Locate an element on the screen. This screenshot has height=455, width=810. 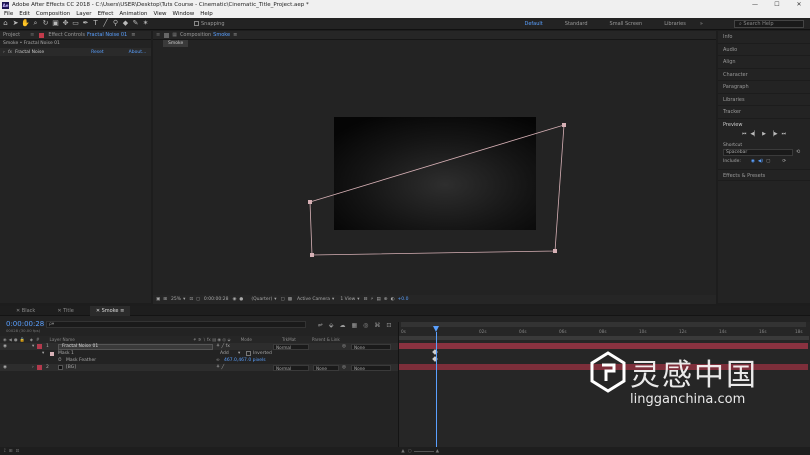
time-ruler: 0s 02s 04s 06s 08s 10s 12s 14s 16s 18s is located at coordinates (604, 331).